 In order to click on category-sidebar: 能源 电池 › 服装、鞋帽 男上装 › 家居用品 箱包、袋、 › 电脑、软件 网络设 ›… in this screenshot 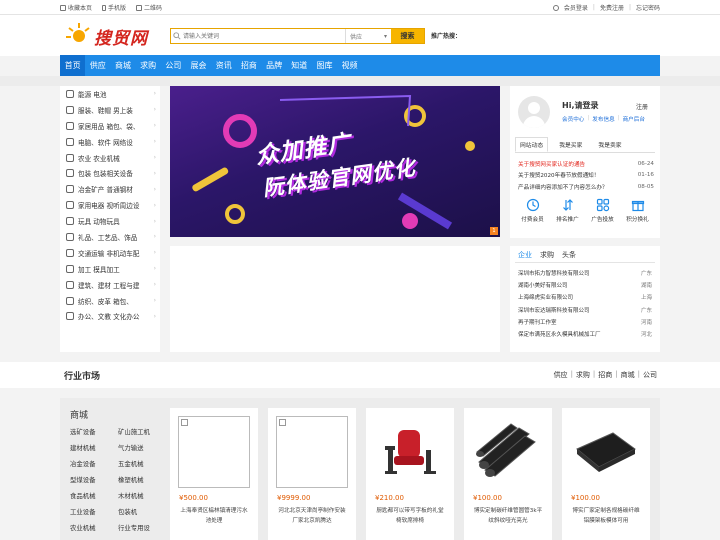, I will do `click(110, 219)`.